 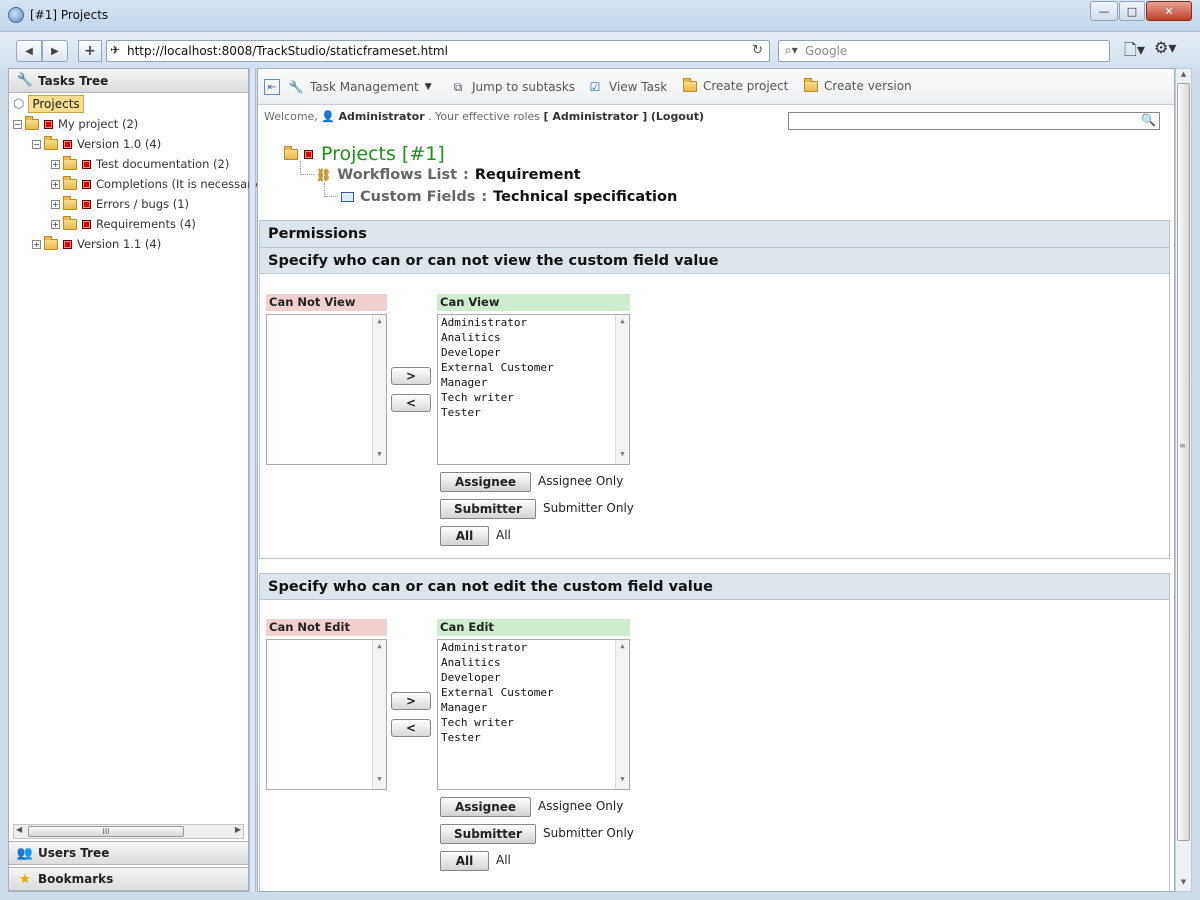 What do you see at coordinates (272, 87) in the screenshot?
I see `collapse-panel-button: ⇤` at bounding box center [272, 87].